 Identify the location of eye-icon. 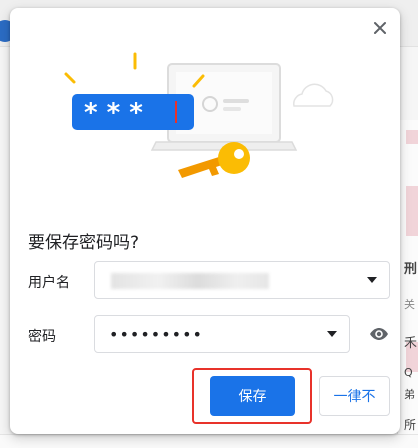
(379, 334).